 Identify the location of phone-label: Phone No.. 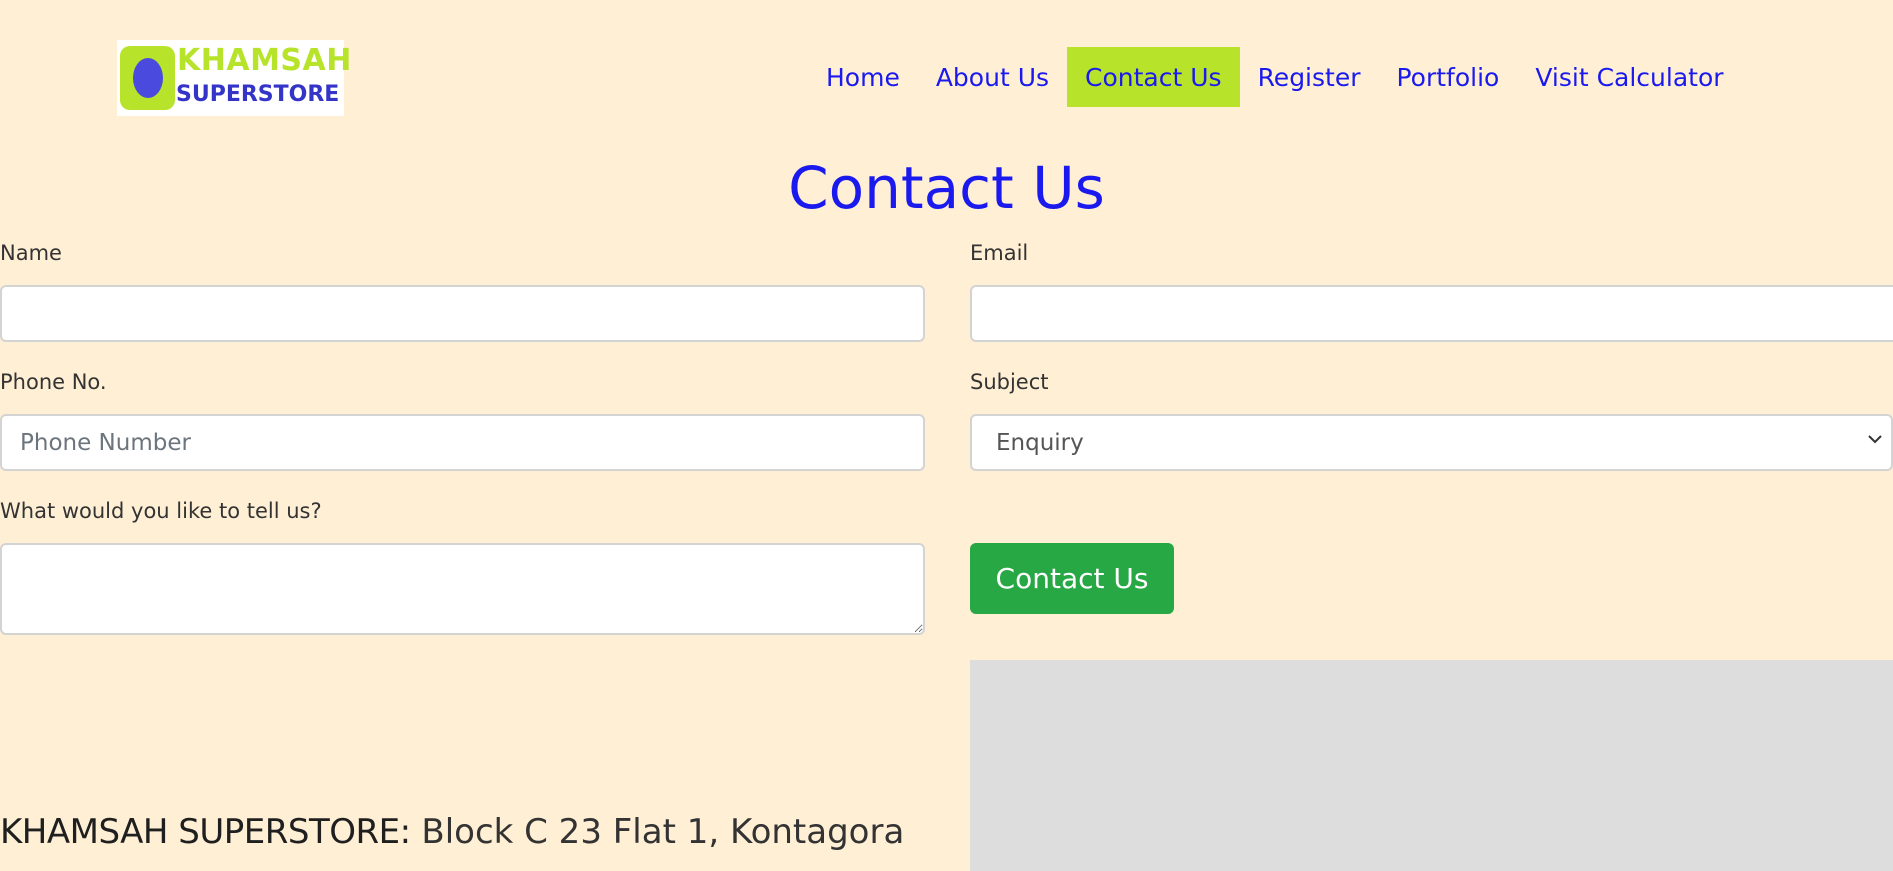
(53, 382).